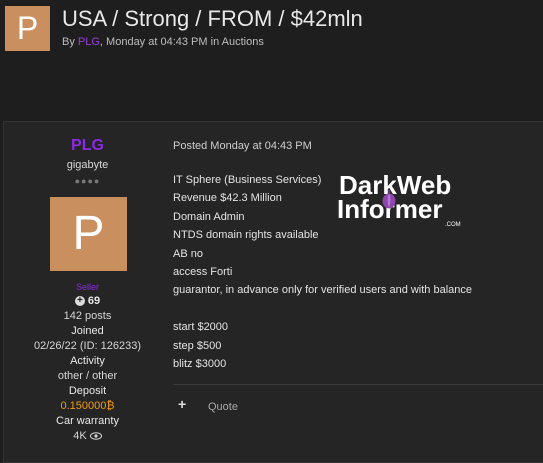  What do you see at coordinates (87, 421) in the screenshot?
I see `warranty-label: Car warranty` at bounding box center [87, 421].